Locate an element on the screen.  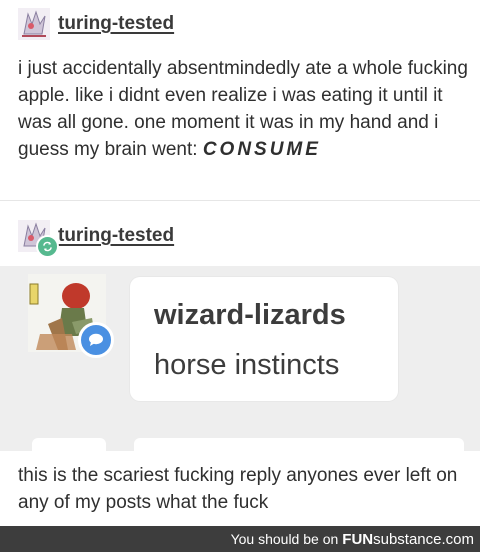
reblog-username: turing-tested is located at coordinates (116, 236).